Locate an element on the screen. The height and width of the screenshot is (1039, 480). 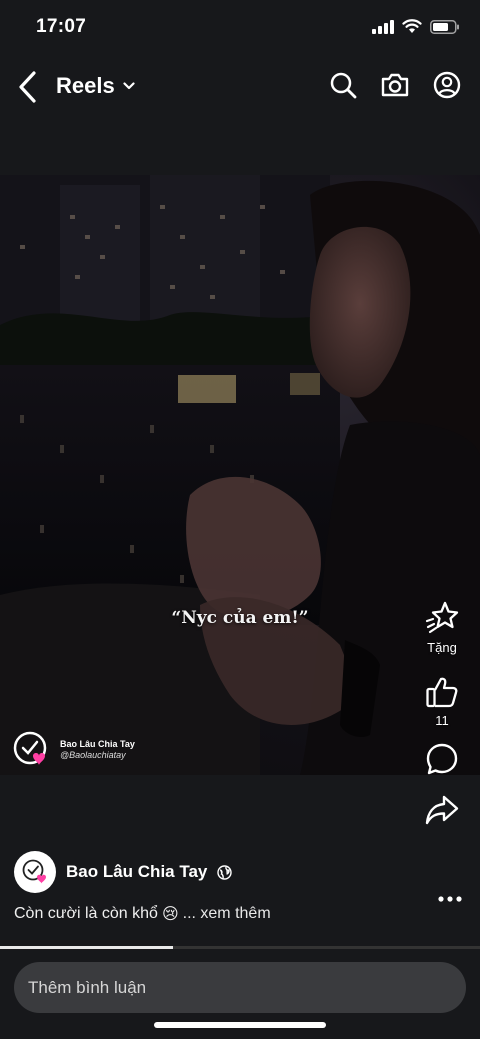
search-icon is located at coordinates (343, 85).